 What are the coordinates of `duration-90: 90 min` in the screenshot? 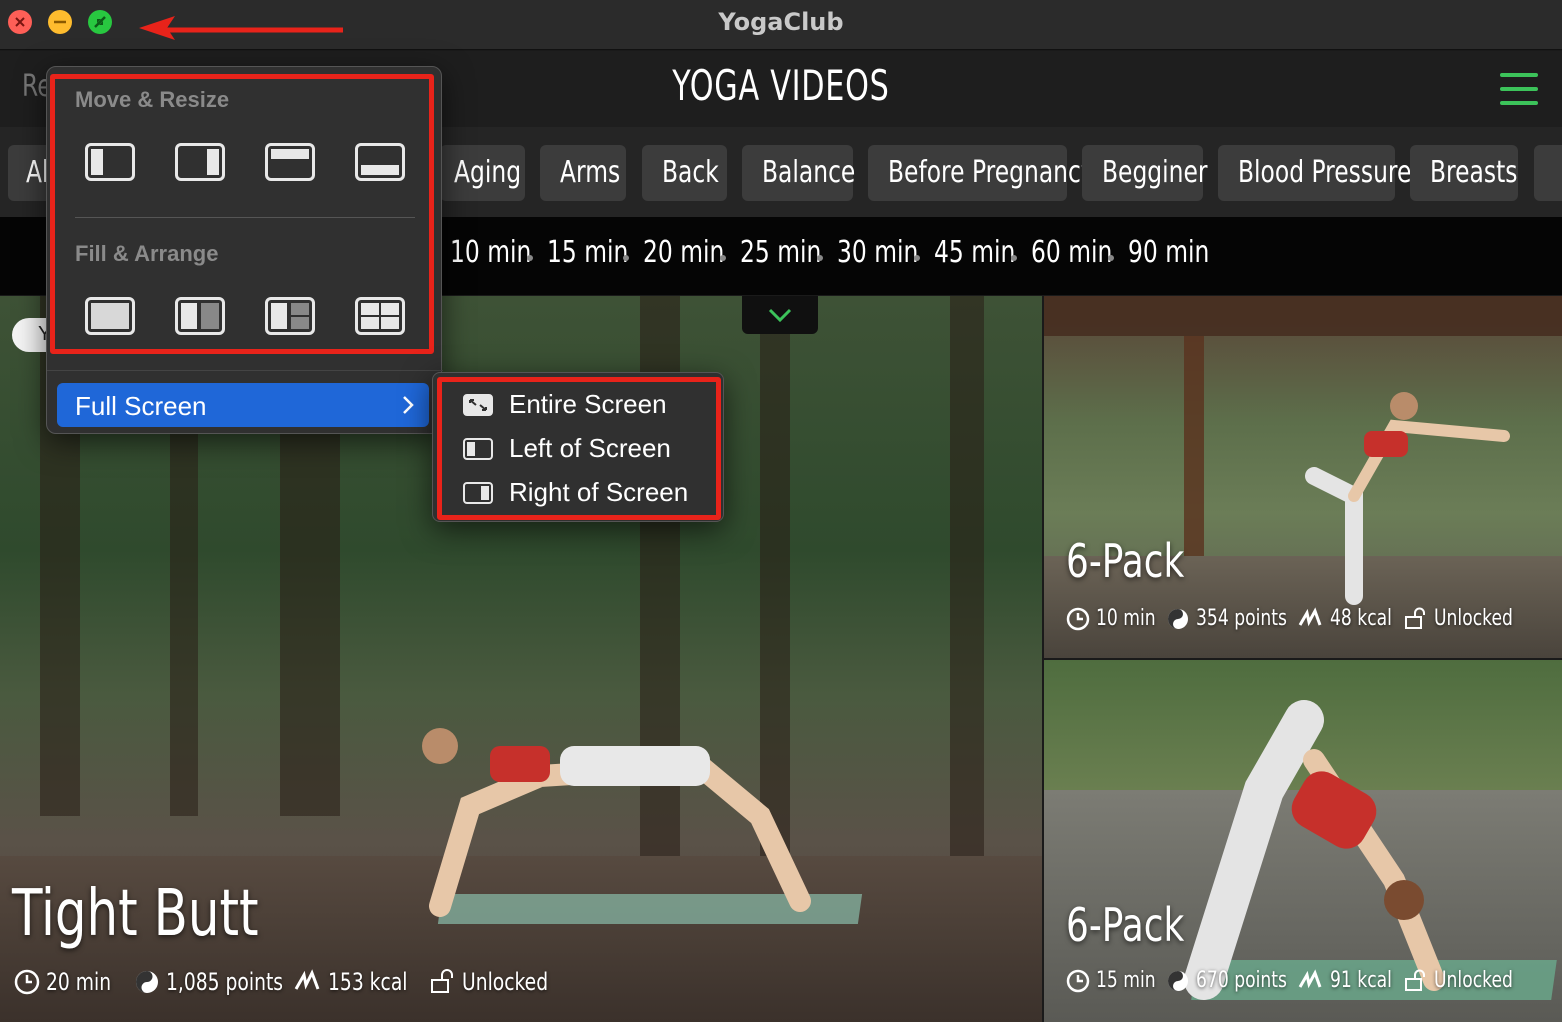 It's located at (1180, 252).